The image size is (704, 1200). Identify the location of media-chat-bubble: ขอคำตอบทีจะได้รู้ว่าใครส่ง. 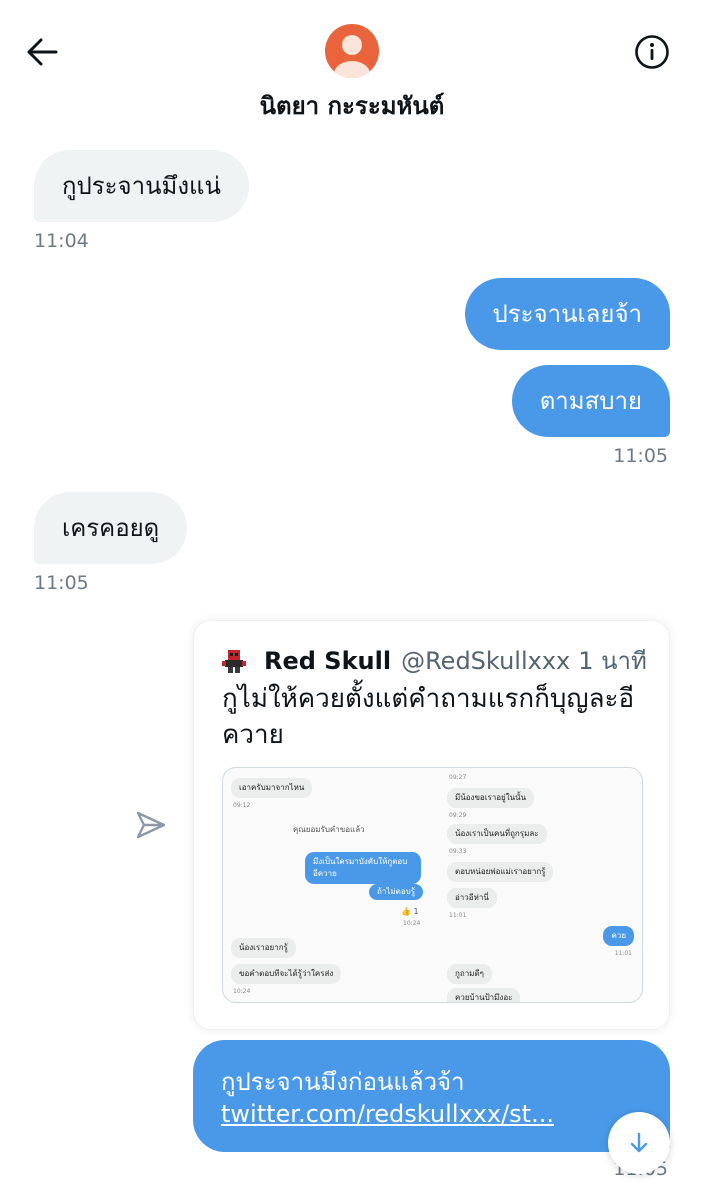
(286, 974).